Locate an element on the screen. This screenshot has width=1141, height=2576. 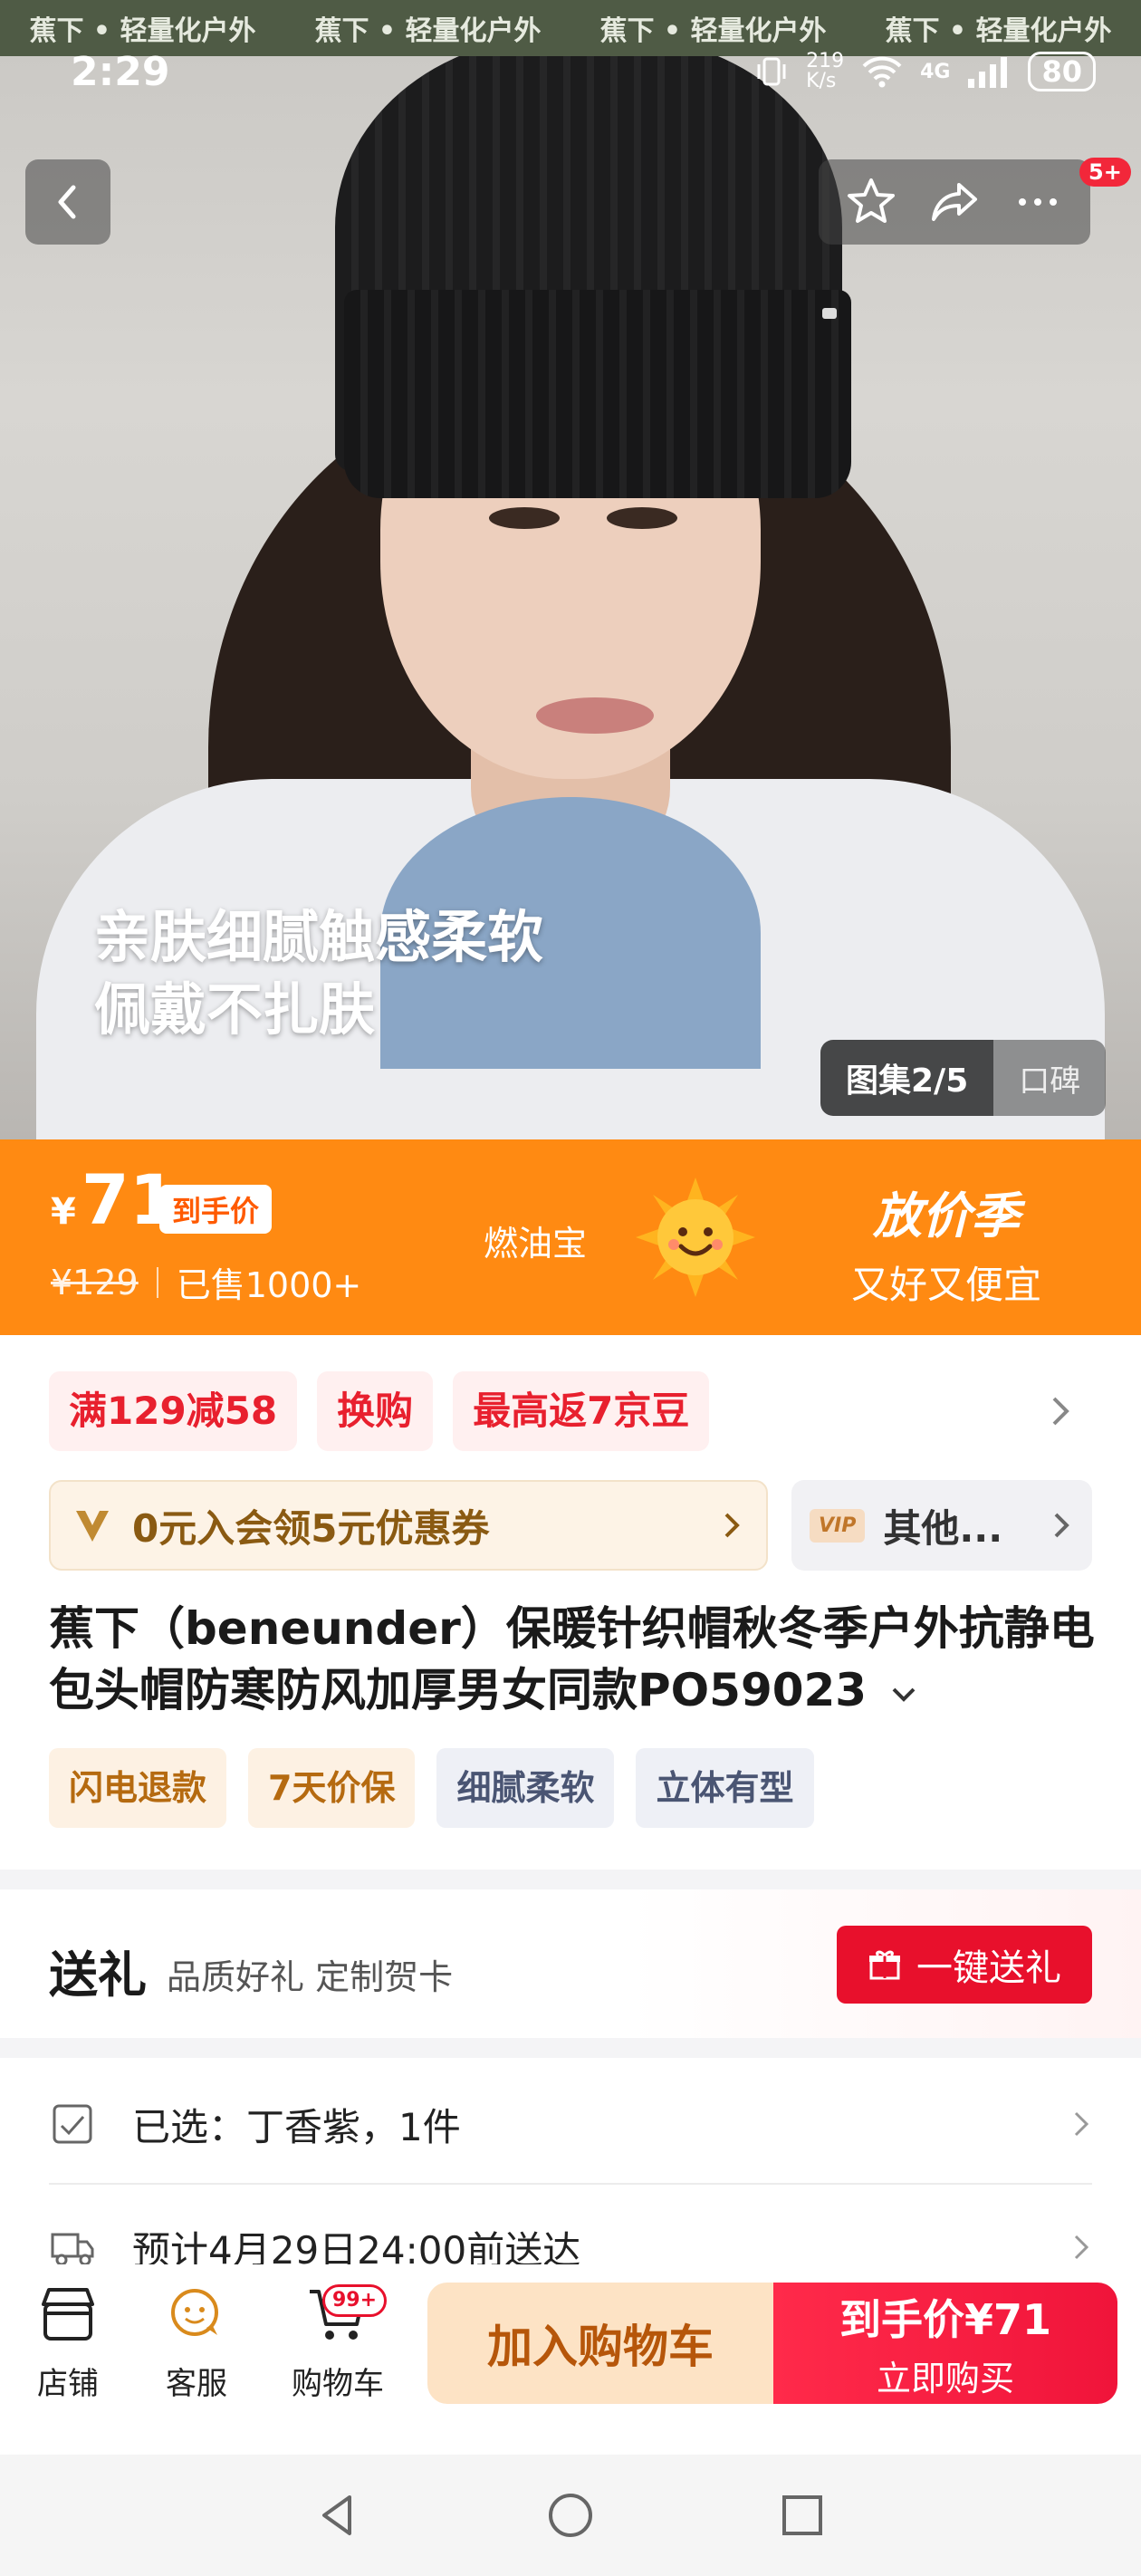
store-button: 店铺 is located at coordinates (68, 2343).